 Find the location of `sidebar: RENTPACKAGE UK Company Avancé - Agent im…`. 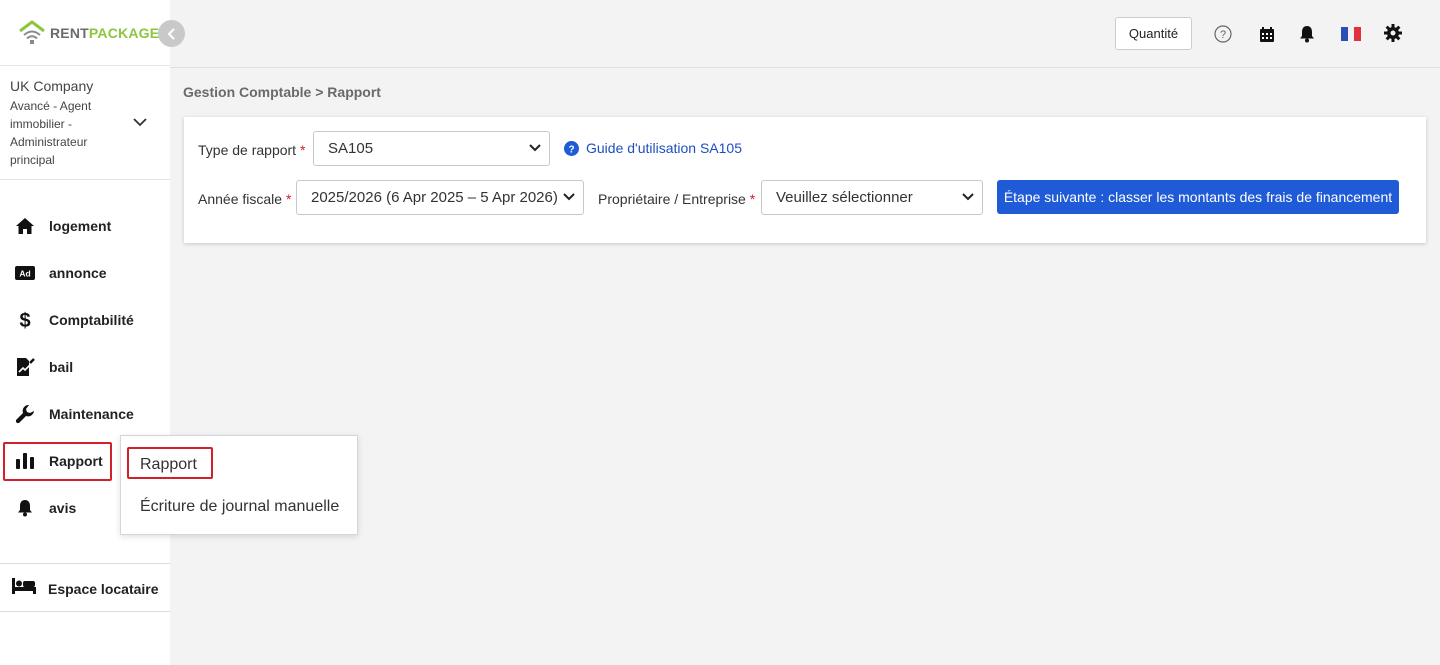

sidebar: RENTPACKAGE UK Company Avancé - Agent im… is located at coordinates (92, 332).